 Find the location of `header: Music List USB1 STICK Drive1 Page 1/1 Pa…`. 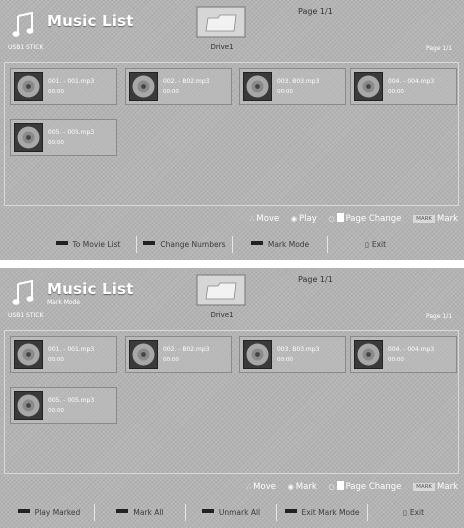

header: Music List USB1 STICK Drive1 Page 1/1 Pa… is located at coordinates (232, 30).